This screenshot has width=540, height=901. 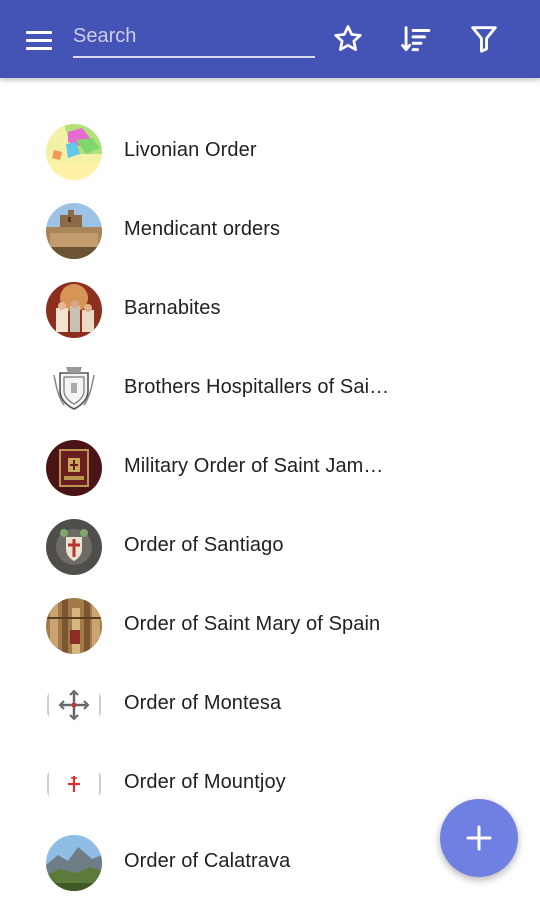 I want to click on painting-photo-thumbnail, so click(x=74, y=310).